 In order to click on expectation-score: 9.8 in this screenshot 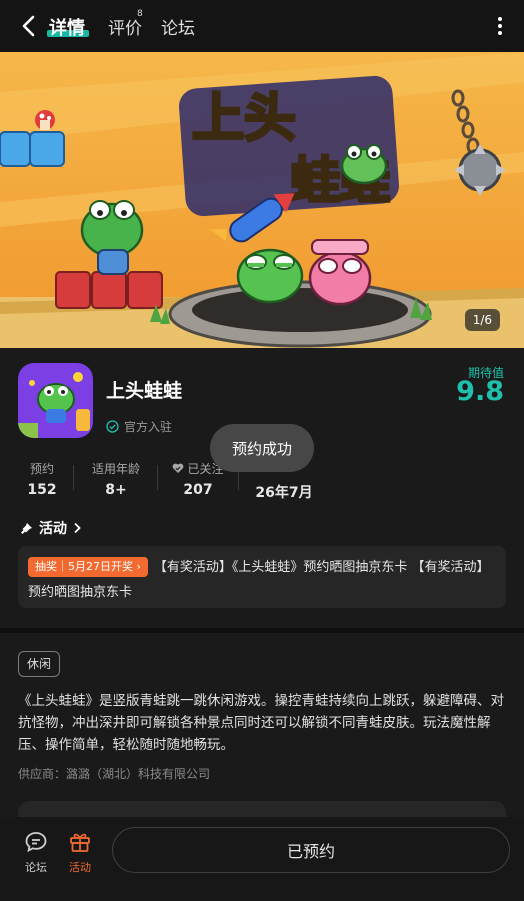, I will do `click(480, 391)`.